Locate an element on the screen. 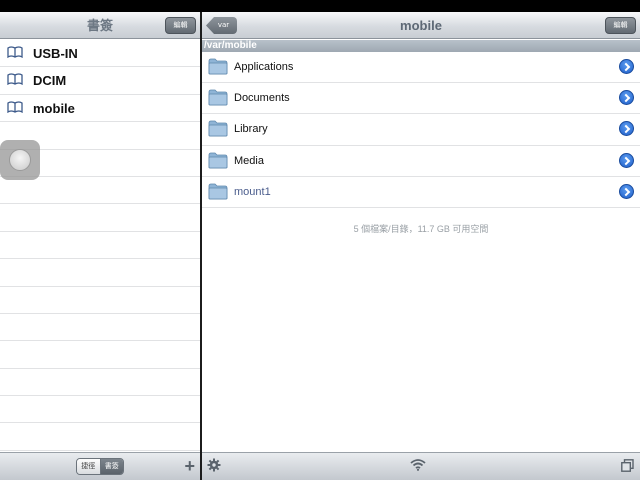  status-bar is located at coordinates (320, 6).